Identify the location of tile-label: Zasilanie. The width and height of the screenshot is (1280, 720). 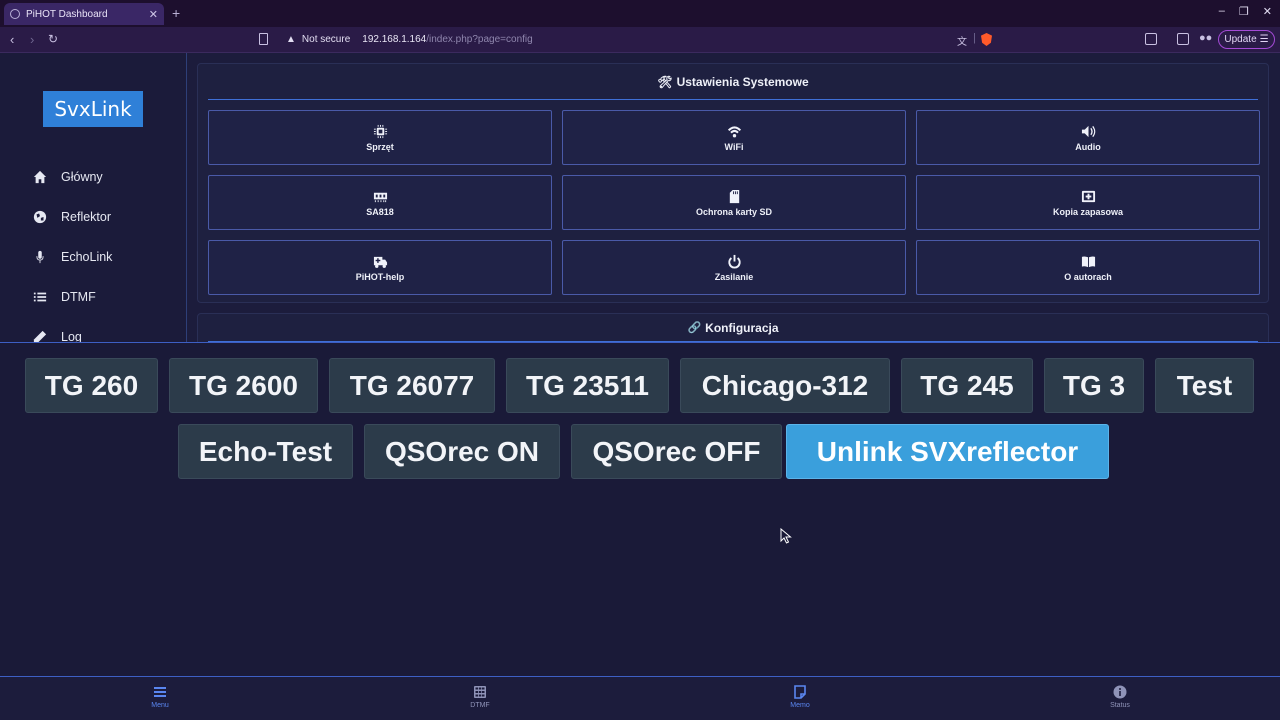
(734, 276).